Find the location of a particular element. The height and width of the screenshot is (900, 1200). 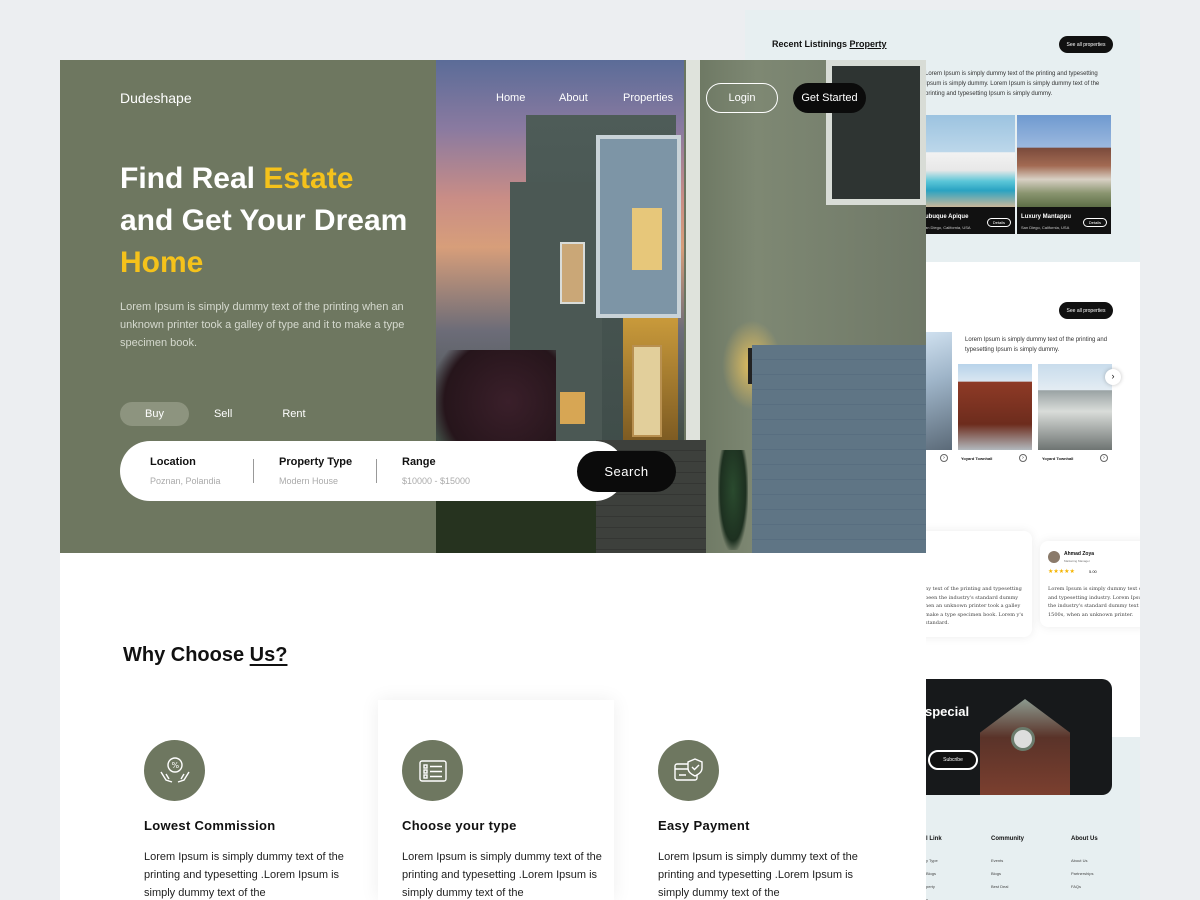

recent-listings-title: Recent Listinings Property is located at coordinates (829, 44).